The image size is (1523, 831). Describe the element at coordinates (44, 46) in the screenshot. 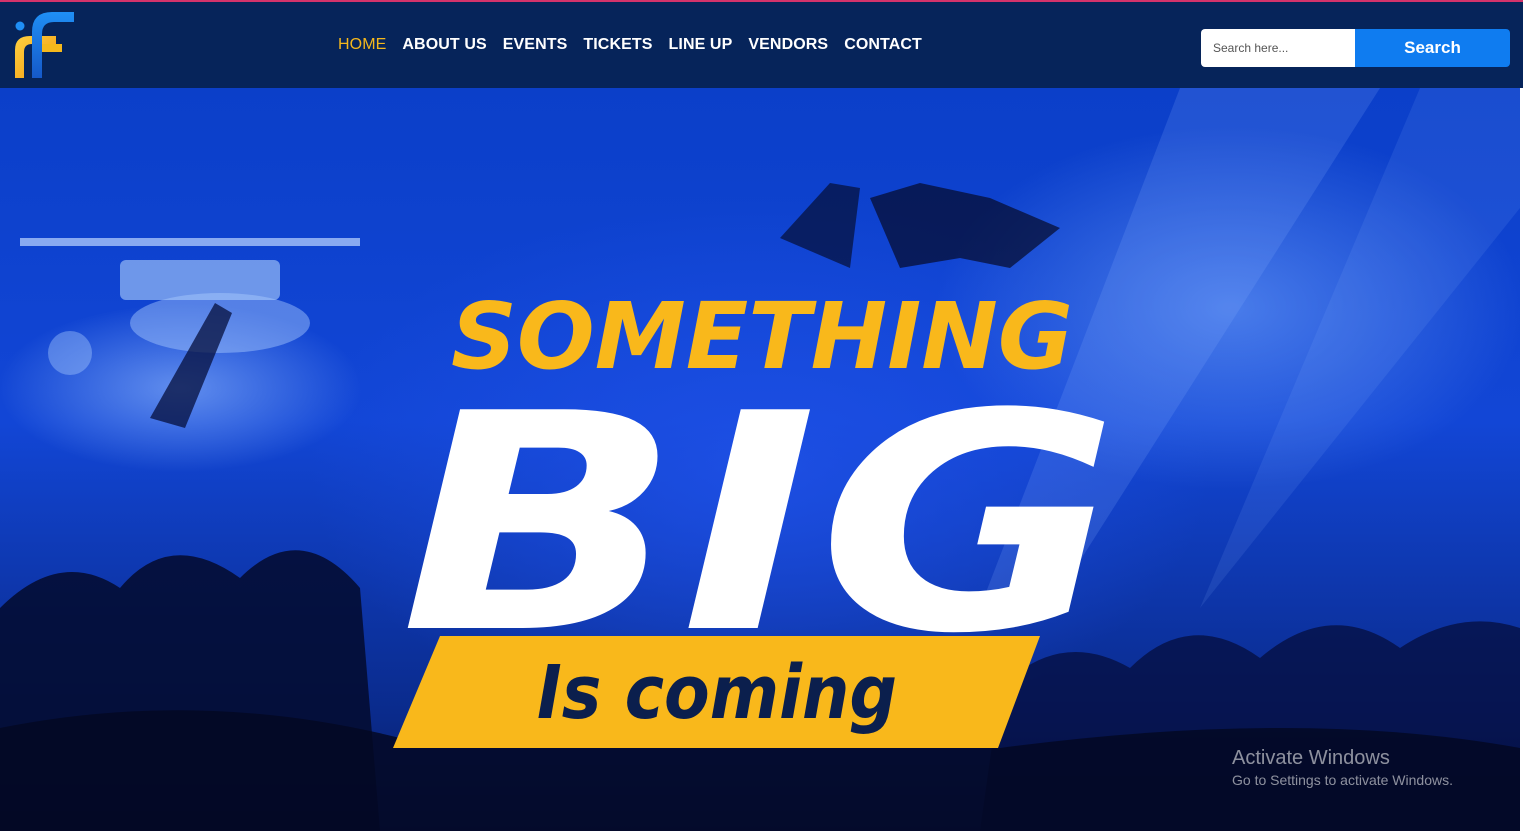

I see `logo-icon` at that location.